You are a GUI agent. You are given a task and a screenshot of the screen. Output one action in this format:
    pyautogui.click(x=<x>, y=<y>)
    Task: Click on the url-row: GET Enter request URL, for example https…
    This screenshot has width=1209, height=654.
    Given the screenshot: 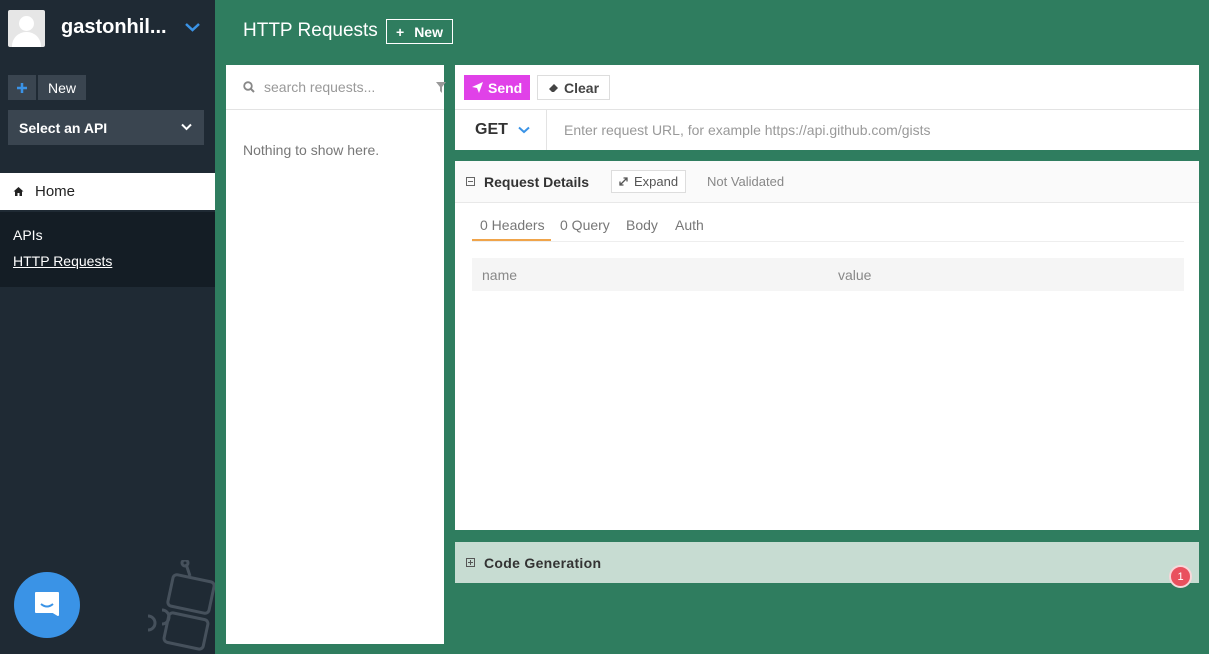 What is the action you would take?
    pyautogui.click(x=827, y=129)
    